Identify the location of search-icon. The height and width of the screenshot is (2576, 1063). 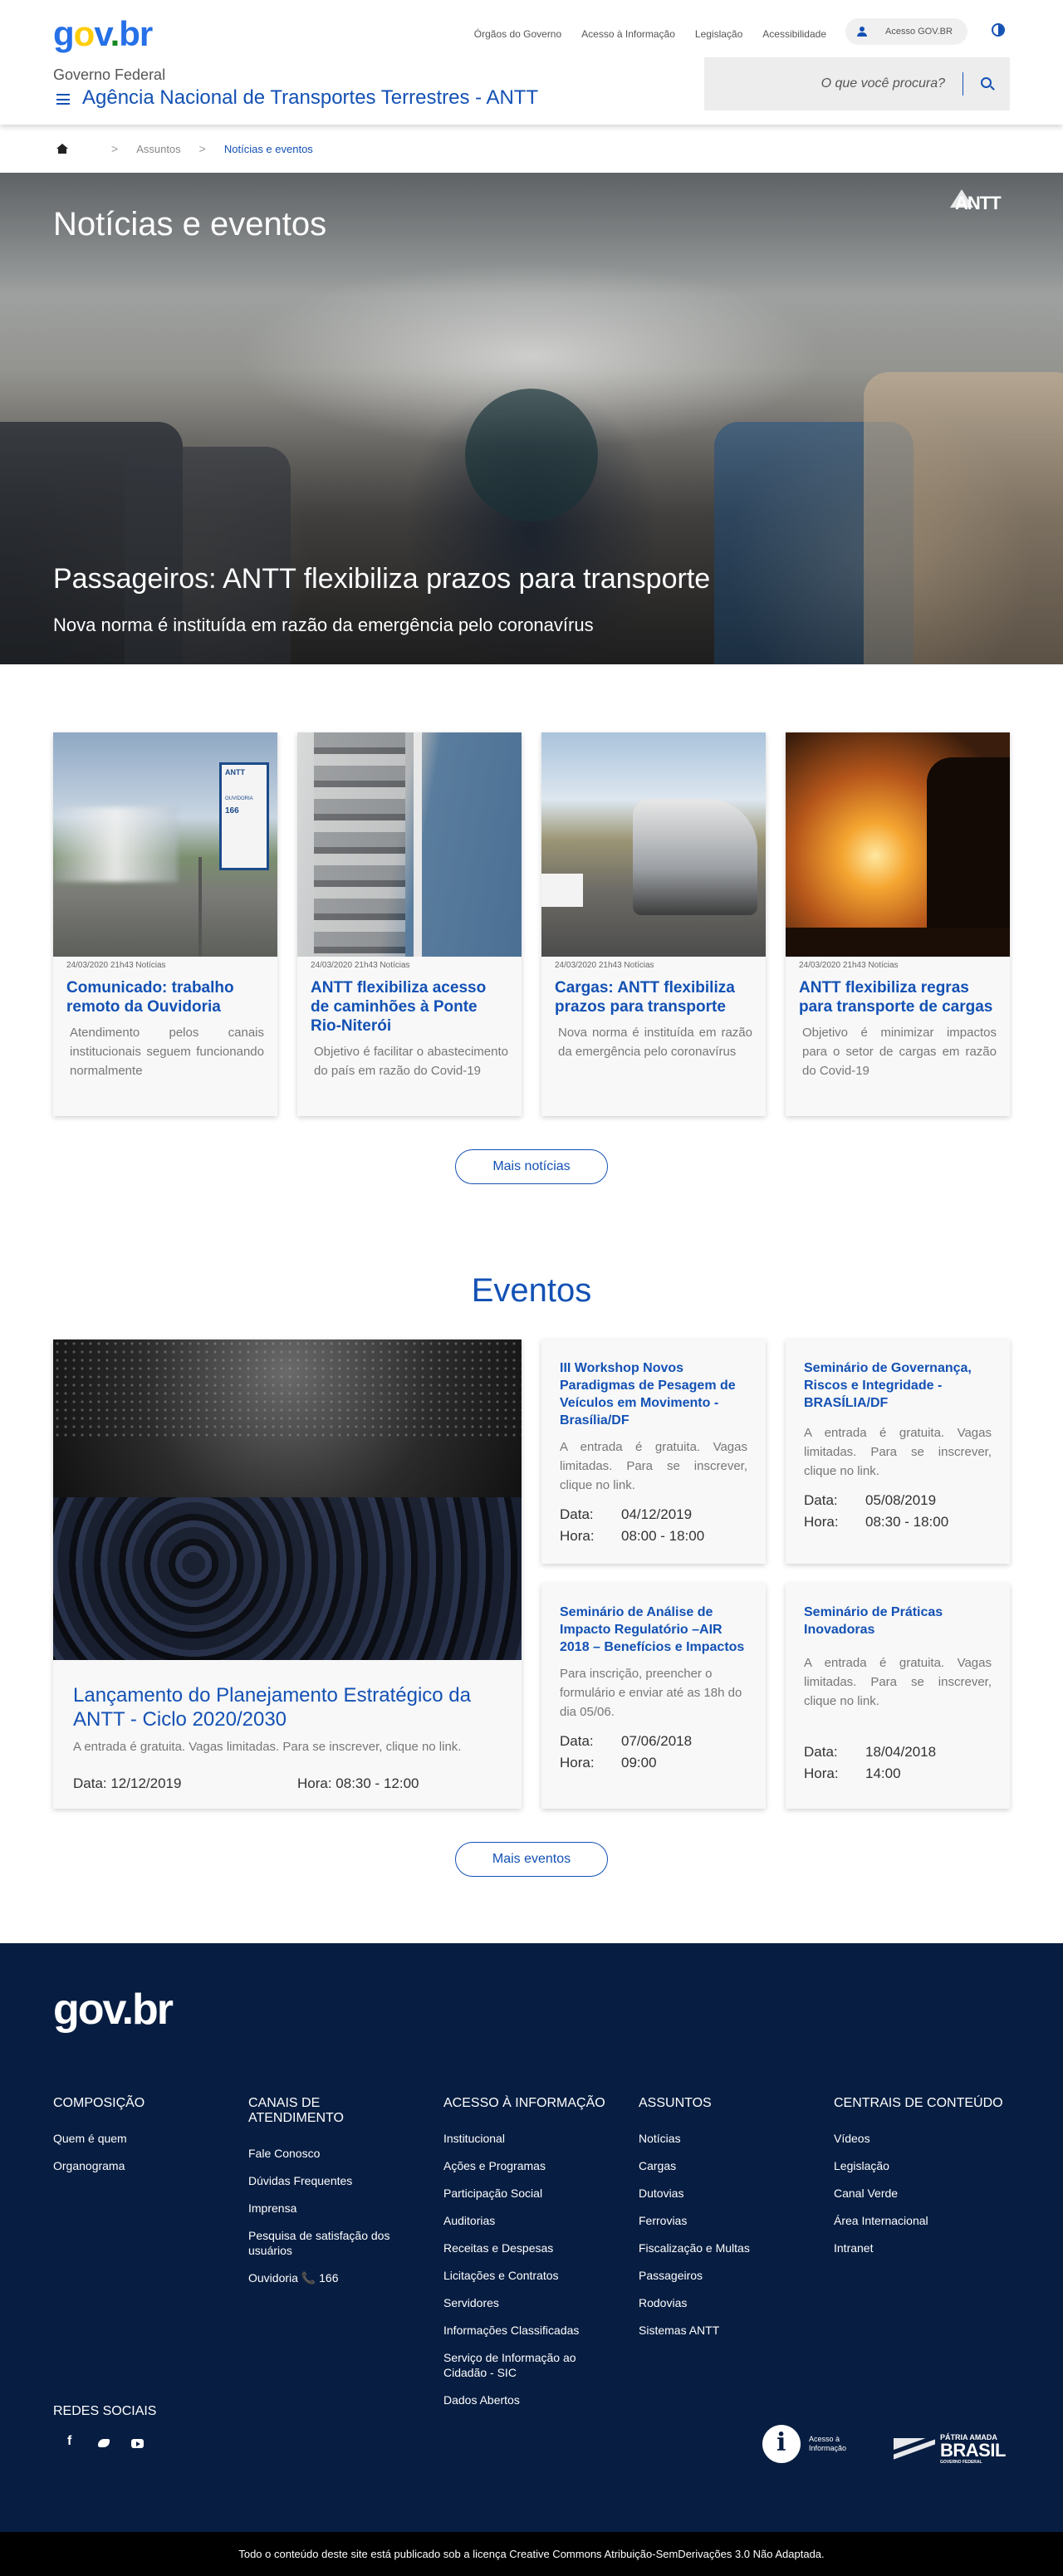
(986, 83).